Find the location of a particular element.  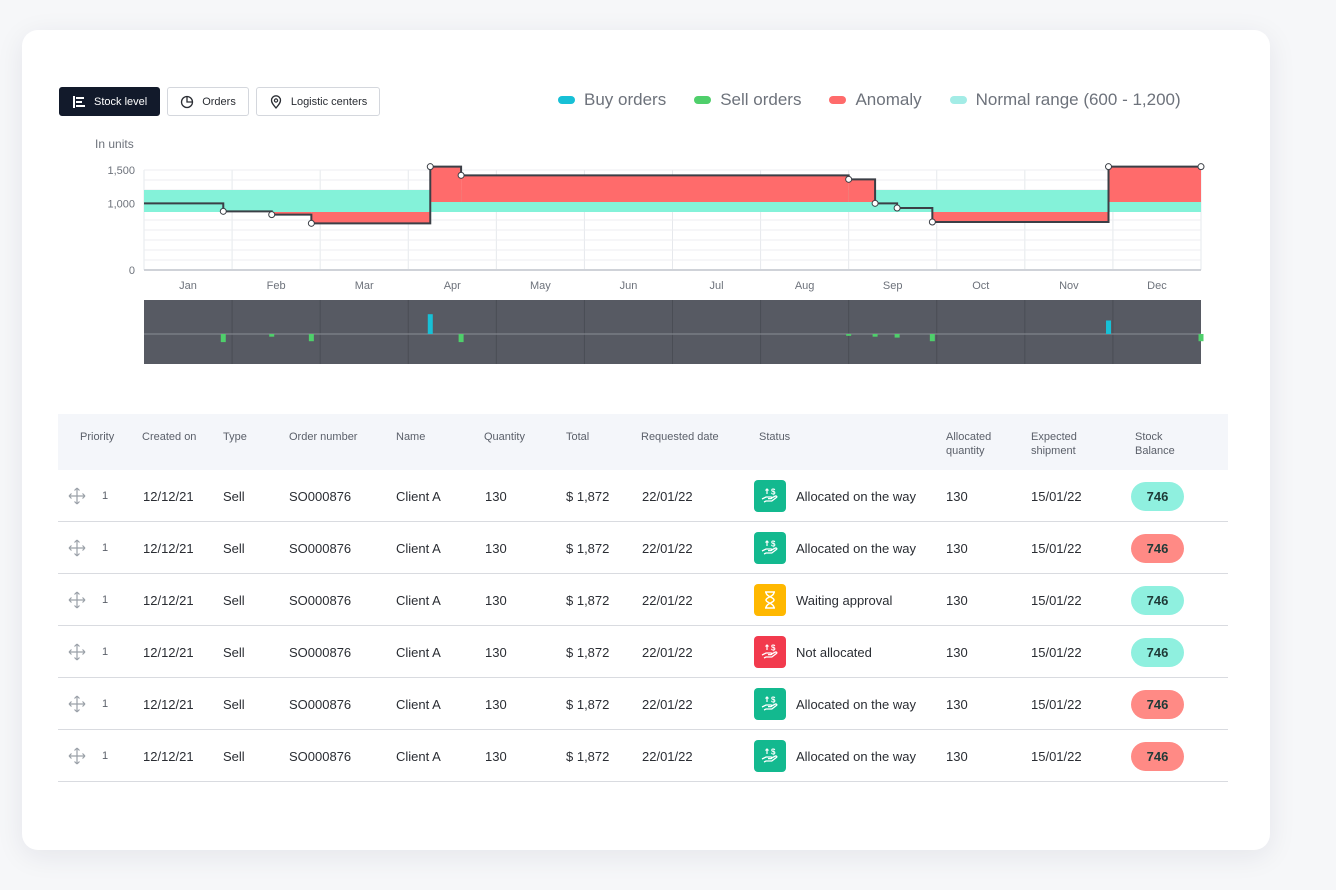

header-stock-balance: Stock Balance is located at coordinates (1155, 444).